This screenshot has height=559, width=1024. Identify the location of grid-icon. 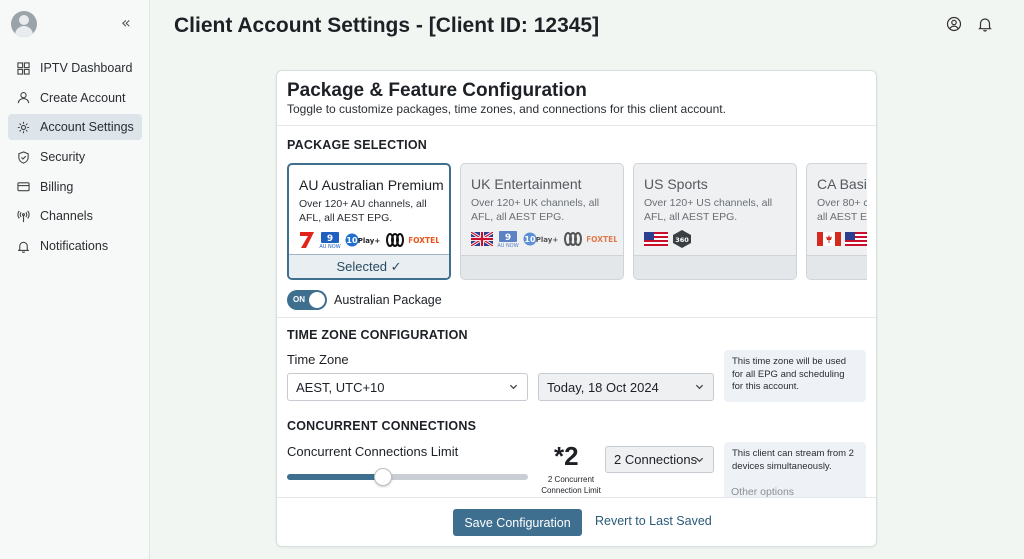
(23, 68).